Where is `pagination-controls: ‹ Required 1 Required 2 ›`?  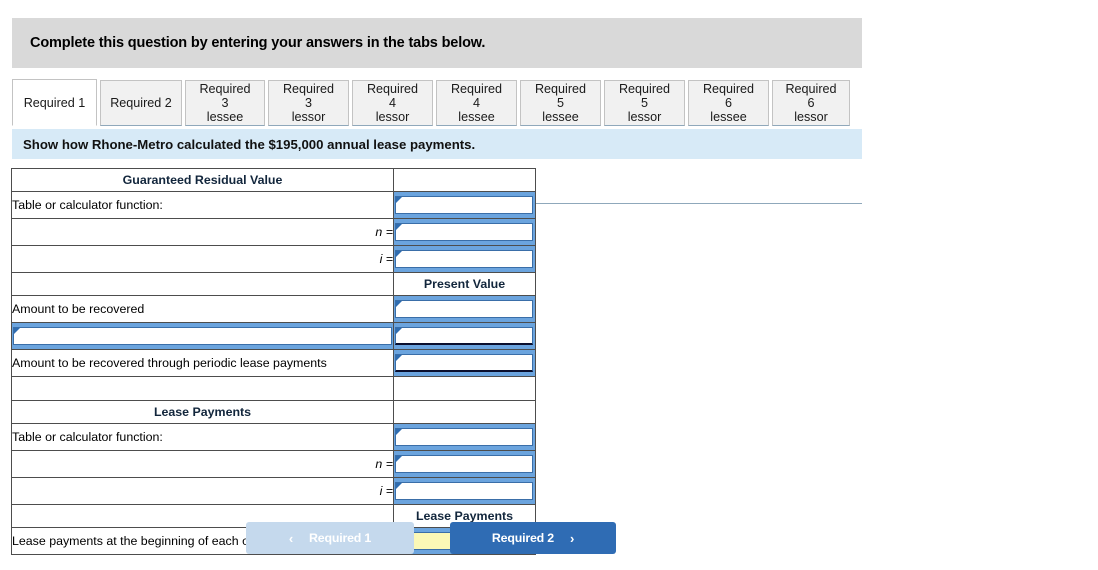 pagination-controls: ‹ Required 1 Required 2 › is located at coordinates (431, 538).